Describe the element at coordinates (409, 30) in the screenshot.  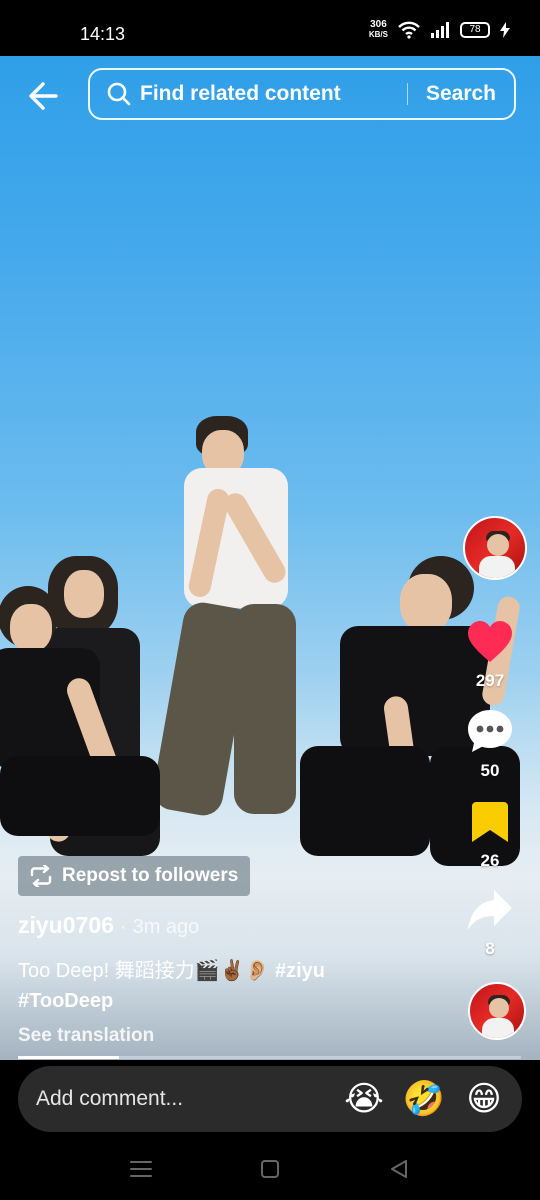
I see `wifi-icon` at that location.